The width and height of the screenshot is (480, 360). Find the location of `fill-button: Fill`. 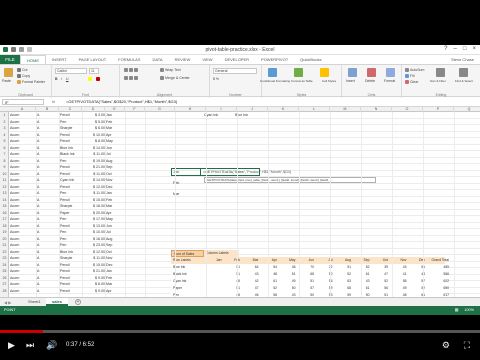

fill-button: Fill is located at coordinates (409, 76).